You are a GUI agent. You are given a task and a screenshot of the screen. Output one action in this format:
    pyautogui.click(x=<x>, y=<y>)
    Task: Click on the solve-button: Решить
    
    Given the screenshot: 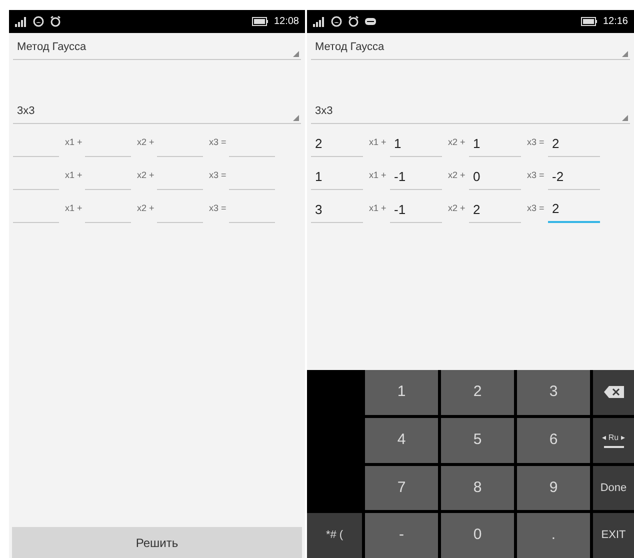 What is the action you would take?
    pyautogui.click(x=157, y=542)
    